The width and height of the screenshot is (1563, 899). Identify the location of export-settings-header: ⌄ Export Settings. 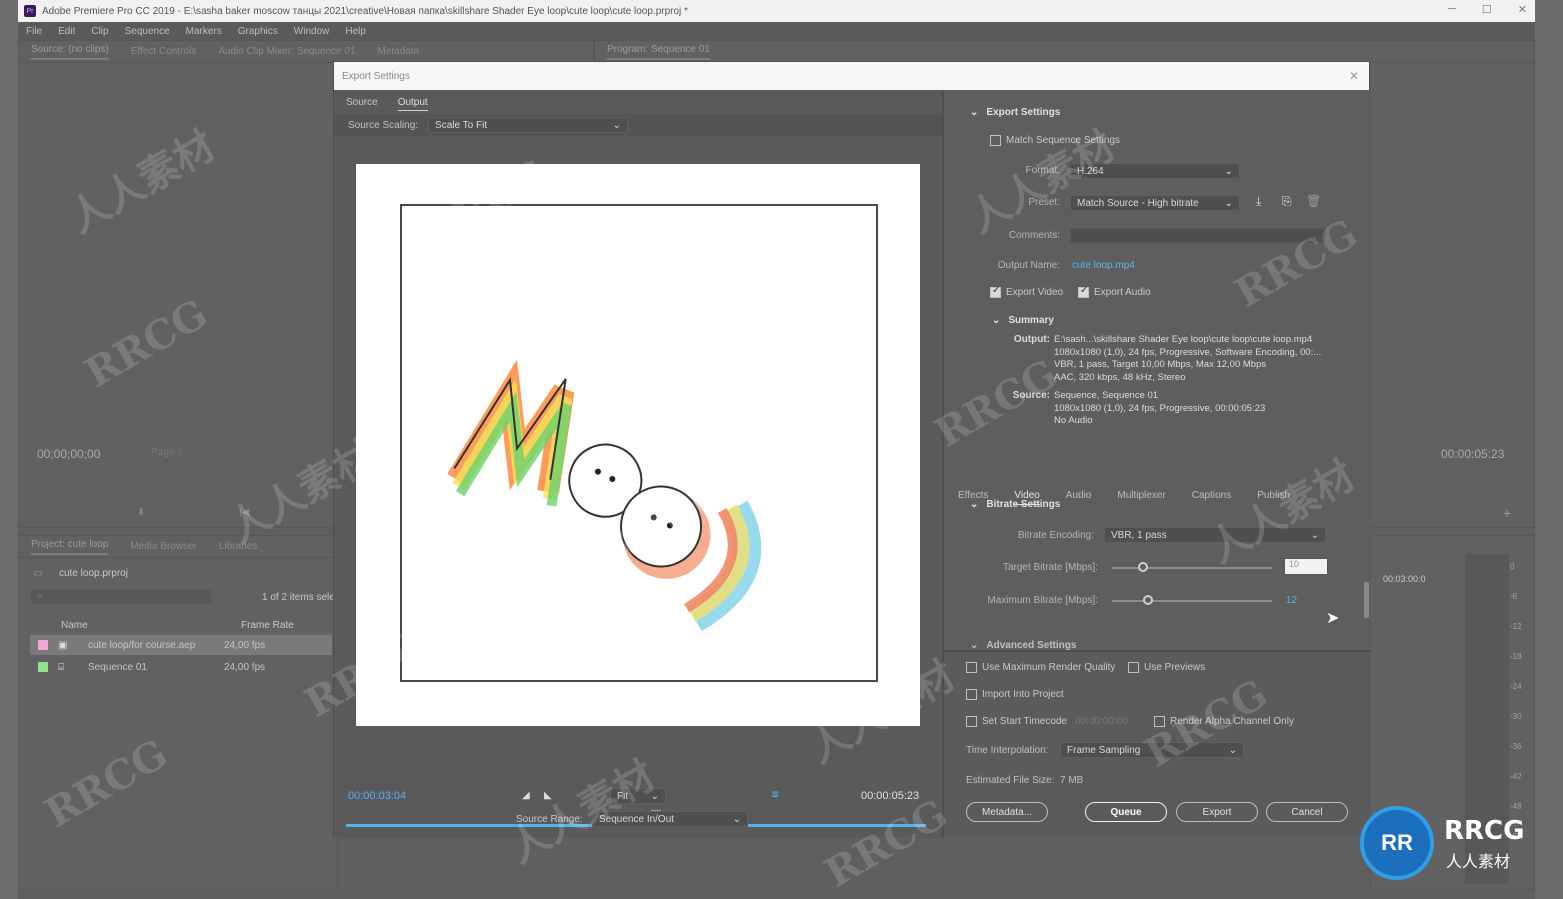
(1015, 112).